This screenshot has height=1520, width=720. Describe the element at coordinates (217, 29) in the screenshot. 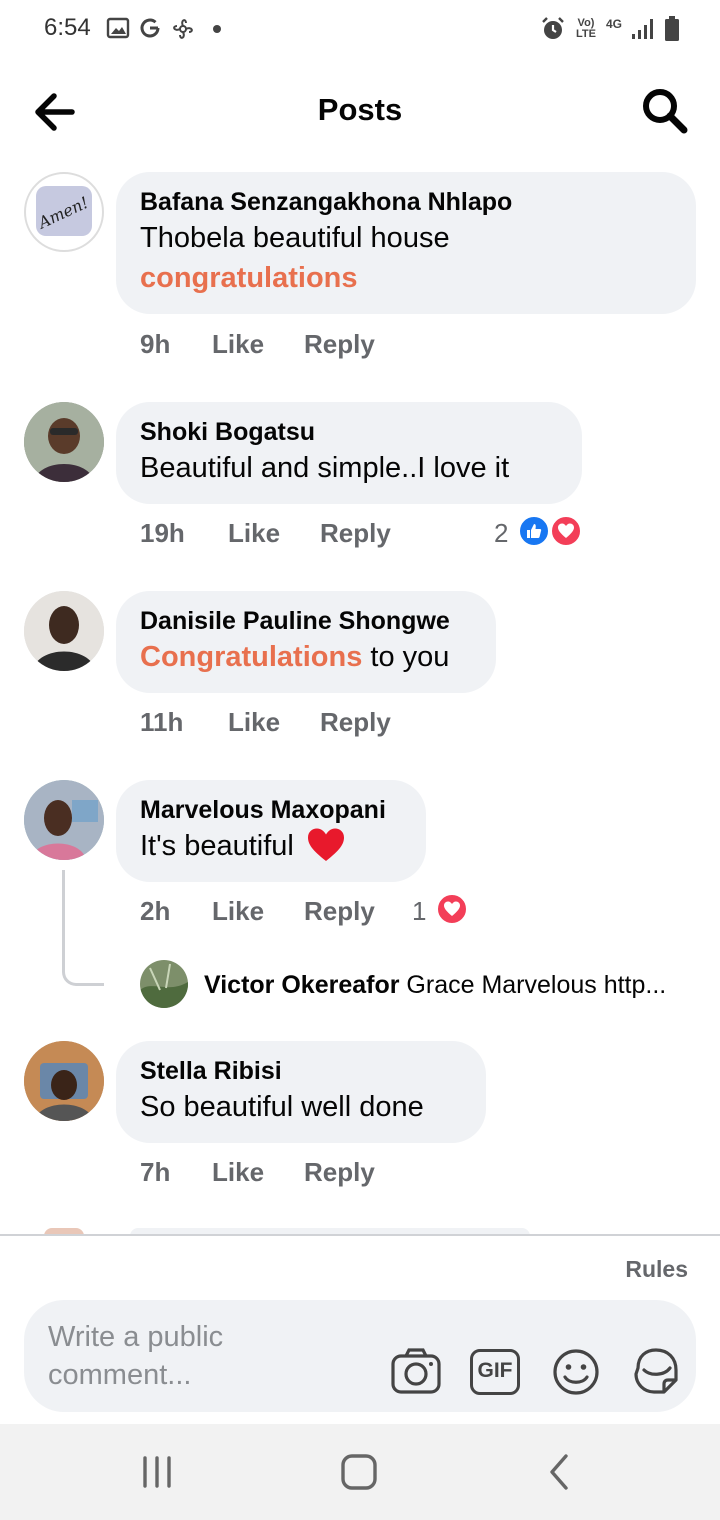

I see `dot-icon` at that location.